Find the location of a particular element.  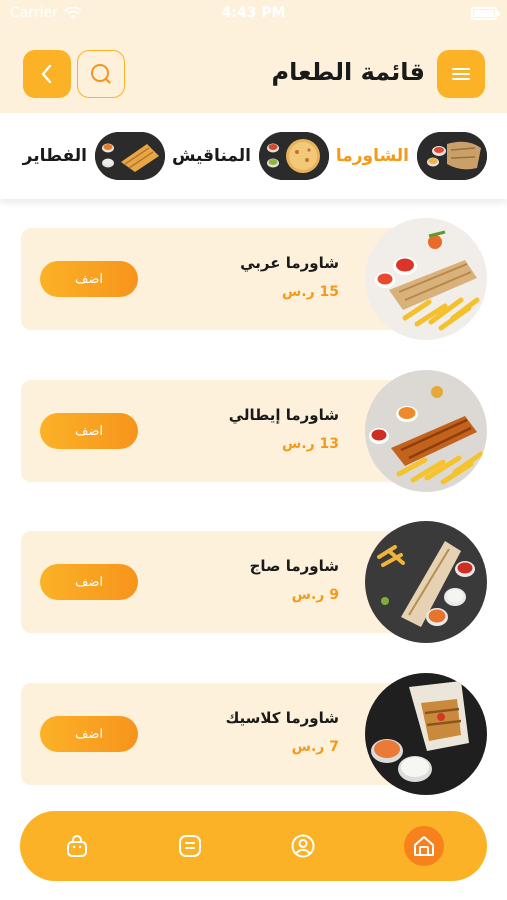

manakish-thumbnail is located at coordinates (294, 156).